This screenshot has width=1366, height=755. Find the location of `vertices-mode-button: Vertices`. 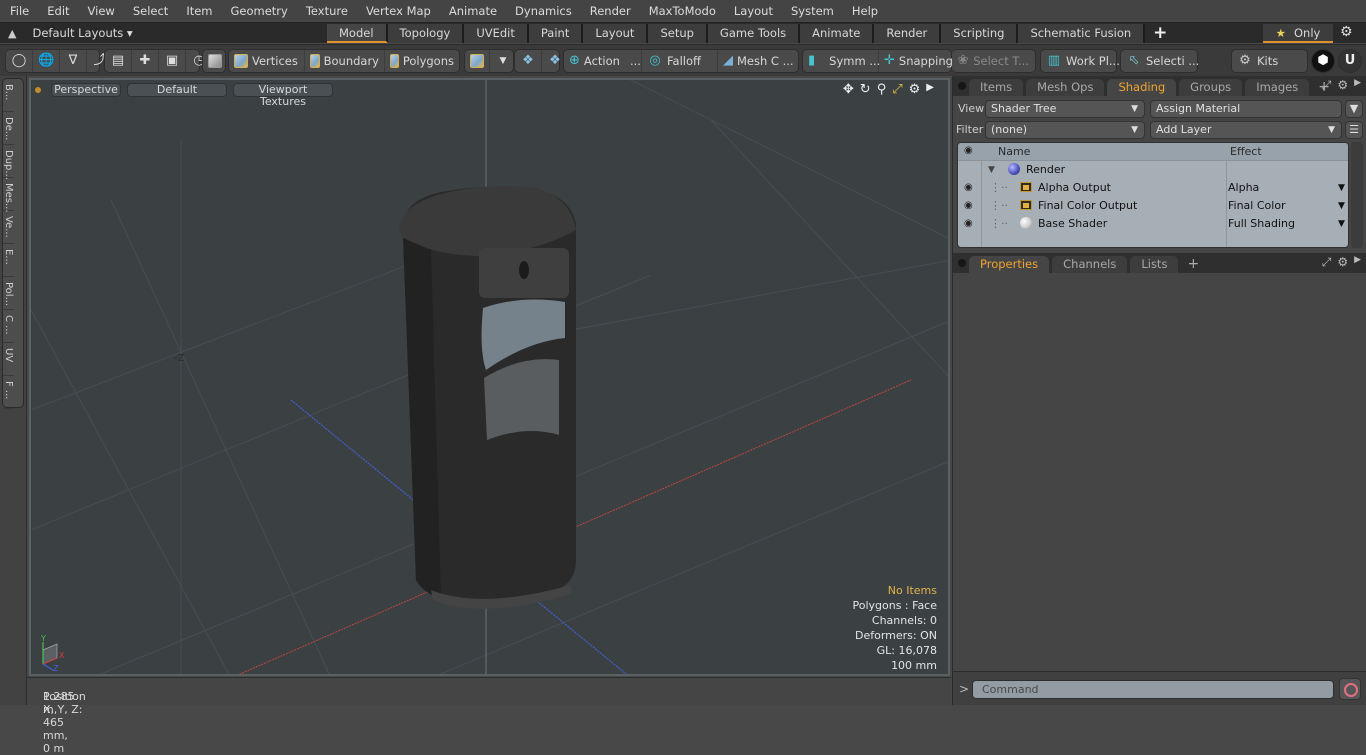

vertices-mode-button: Vertices is located at coordinates (267, 61).